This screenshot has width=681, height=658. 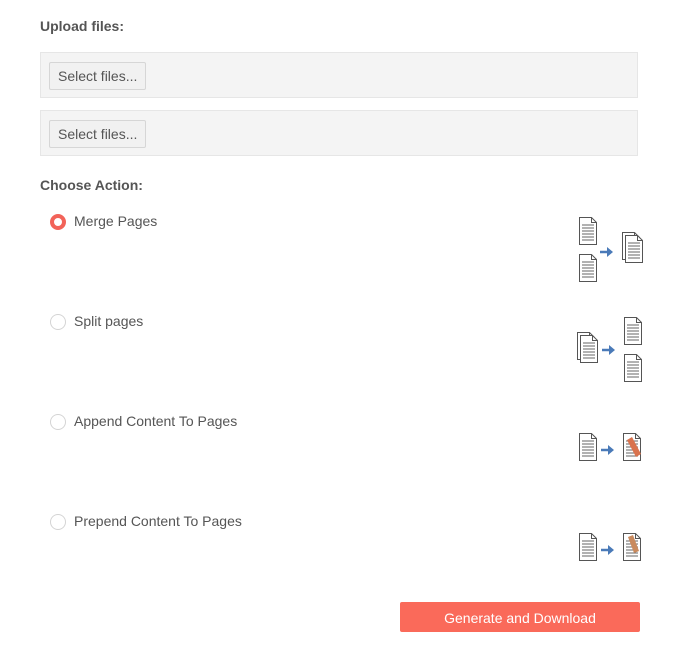 What do you see at coordinates (116, 221) in the screenshot?
I see `merge-pages-label: Merge Pages` at bounding box center [116, 221].